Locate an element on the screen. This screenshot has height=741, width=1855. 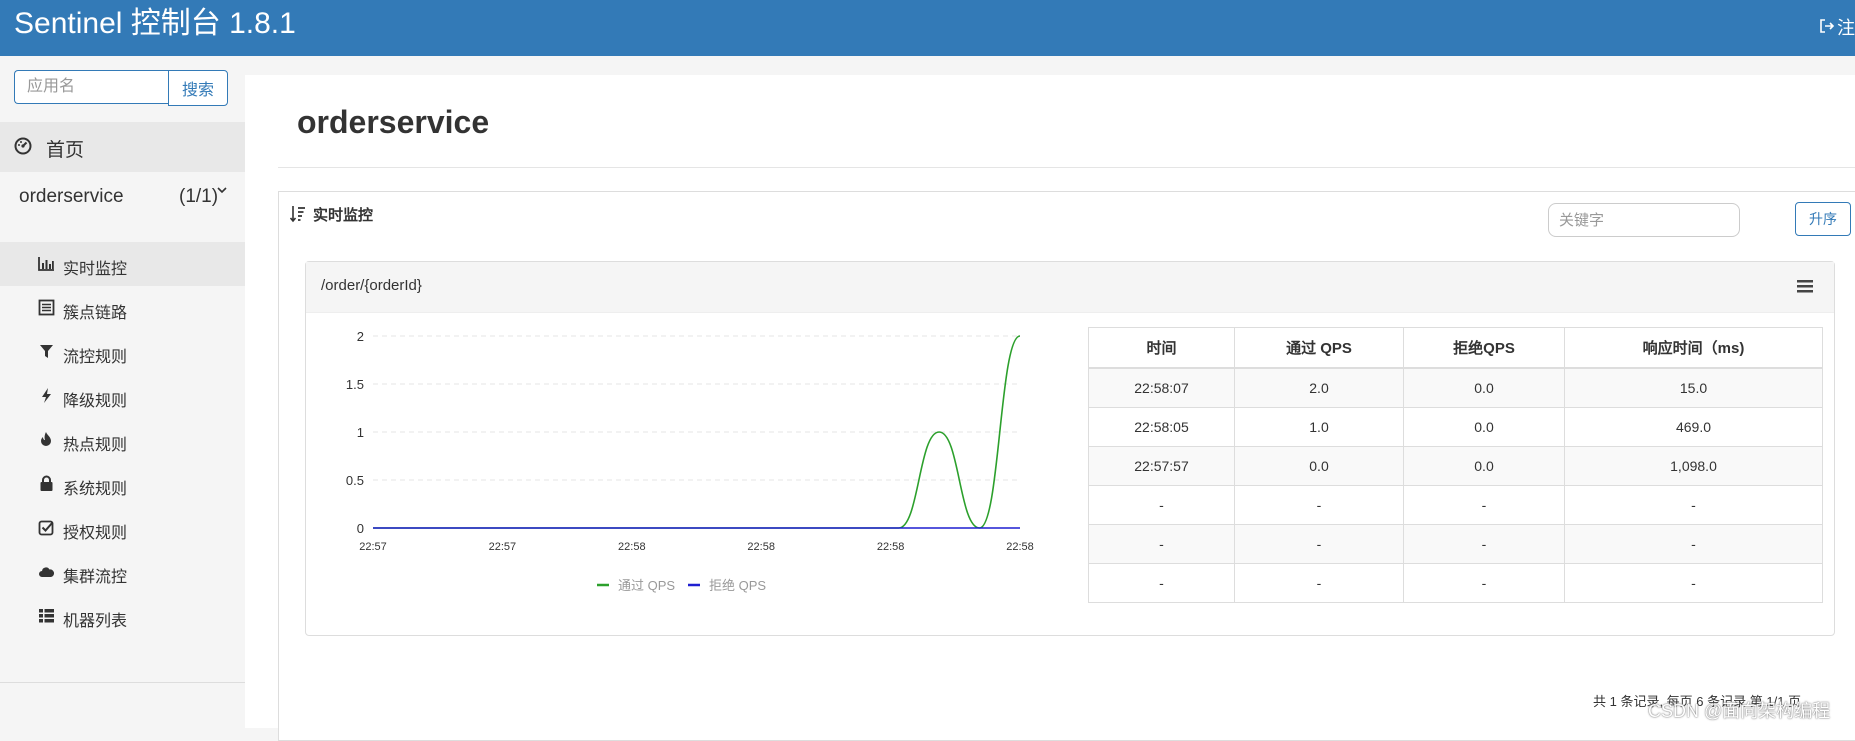
y-tick-label: 2 is located at coordinates (360, 336).